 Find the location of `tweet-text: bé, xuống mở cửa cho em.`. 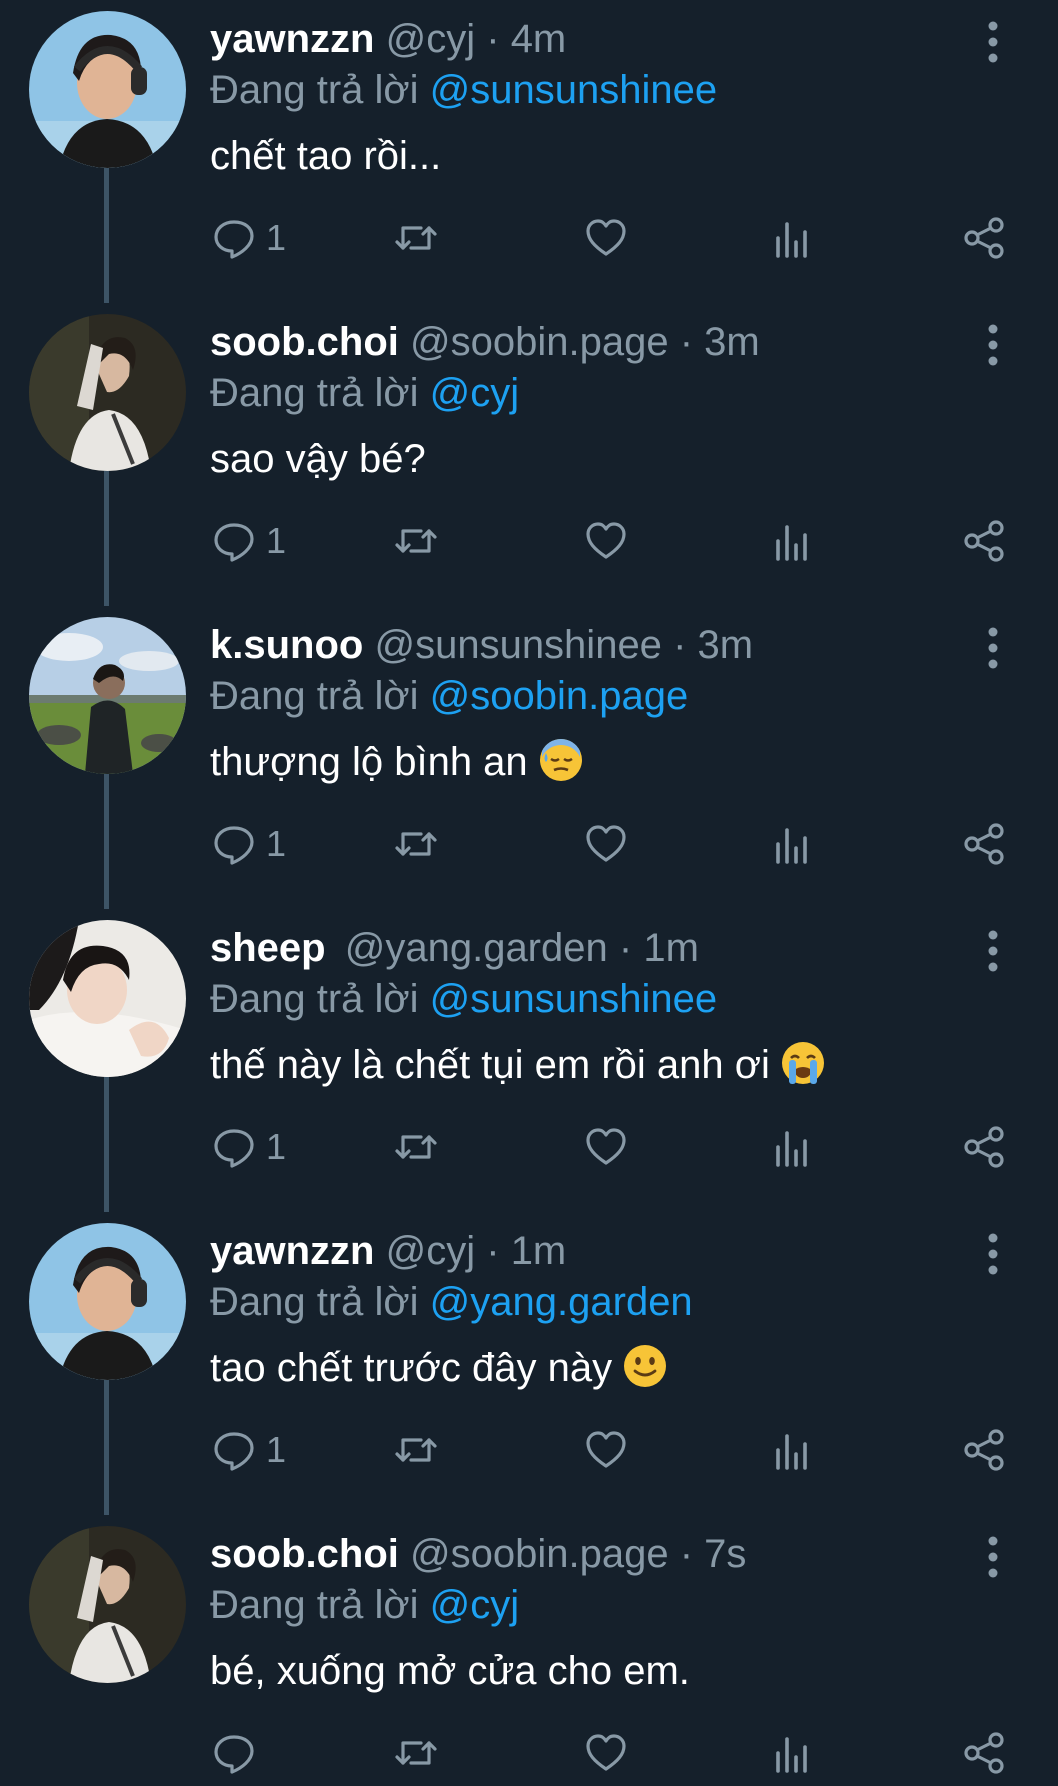

tweet-text: bé, xuống mở cửa cho em. is located at coordinates (450, 1671).